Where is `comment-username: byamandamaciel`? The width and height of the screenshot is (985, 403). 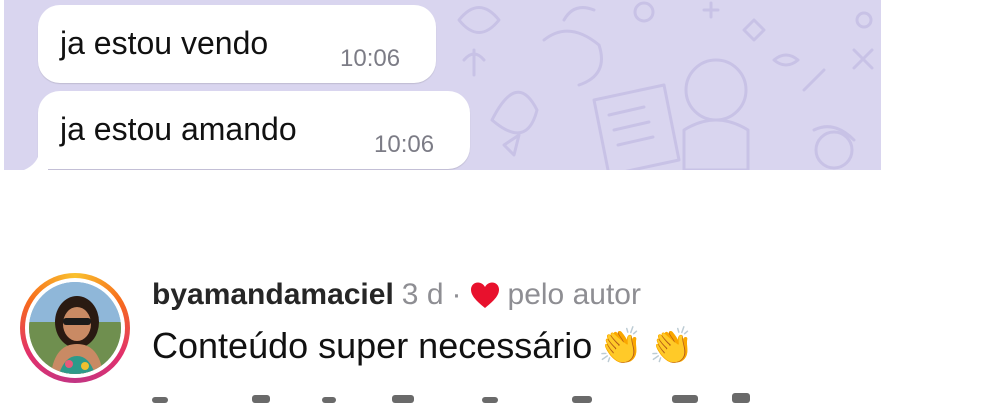 comment-username: byamandamaciel is located at coordinates (273, 295).